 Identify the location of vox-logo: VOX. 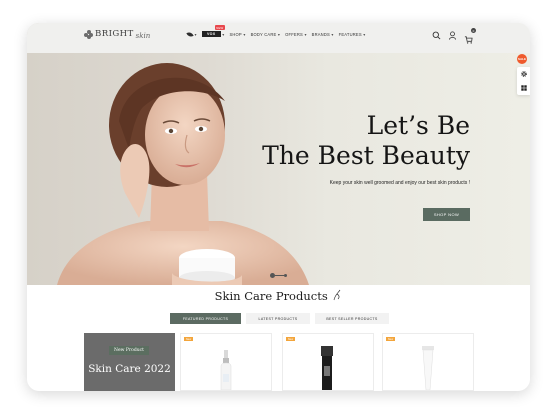
(211, 34).